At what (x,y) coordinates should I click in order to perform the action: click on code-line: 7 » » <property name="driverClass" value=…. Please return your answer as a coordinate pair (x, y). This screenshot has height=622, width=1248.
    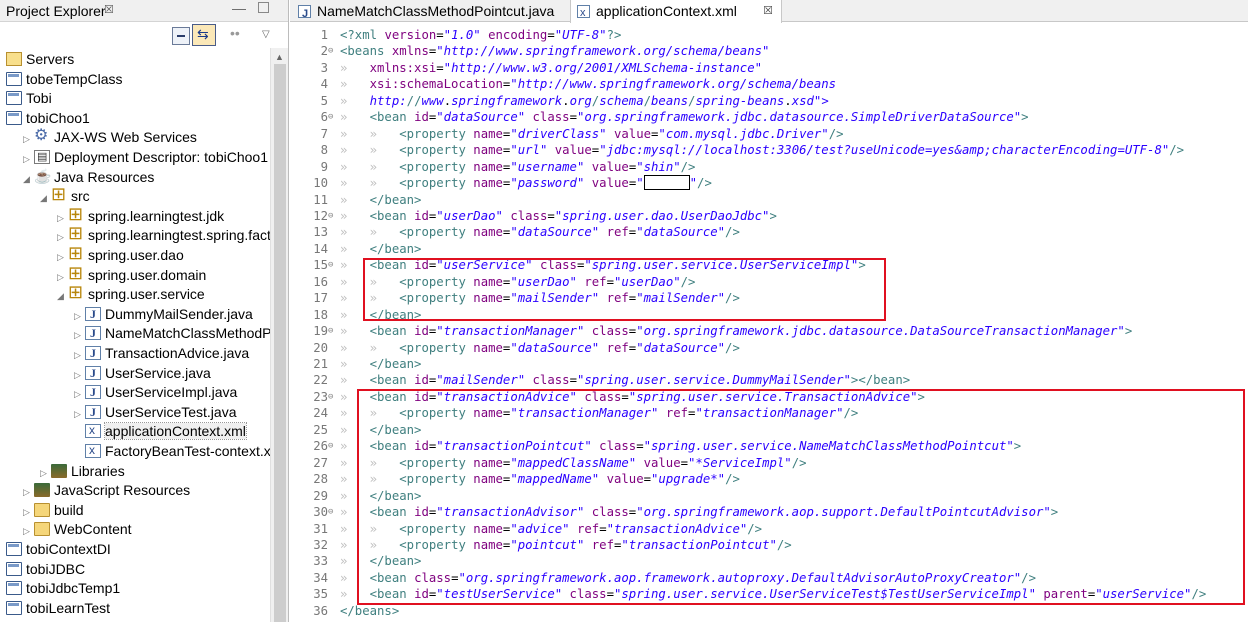
    Looking at the image, I should click on (769, 134).